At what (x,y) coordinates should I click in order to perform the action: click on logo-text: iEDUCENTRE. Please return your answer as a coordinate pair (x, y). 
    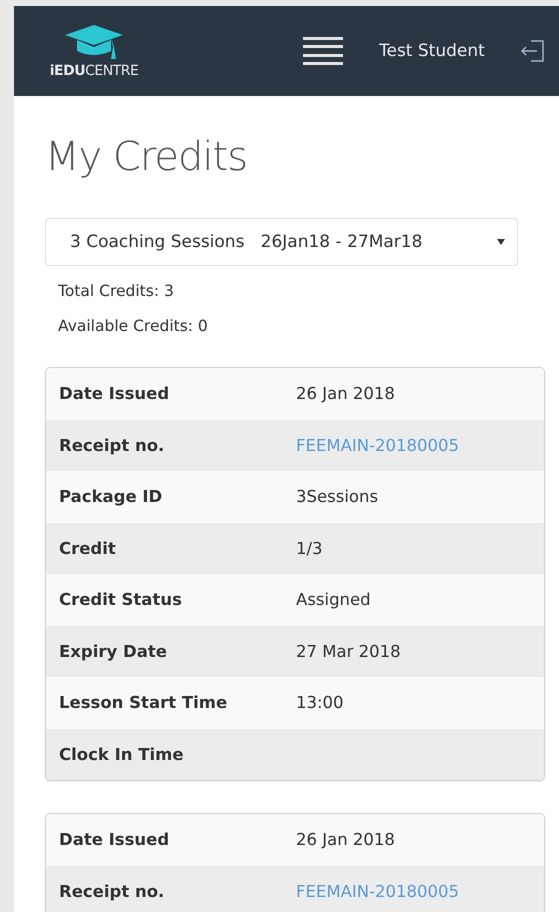
    Looking at the image, I should click on (94, 71).